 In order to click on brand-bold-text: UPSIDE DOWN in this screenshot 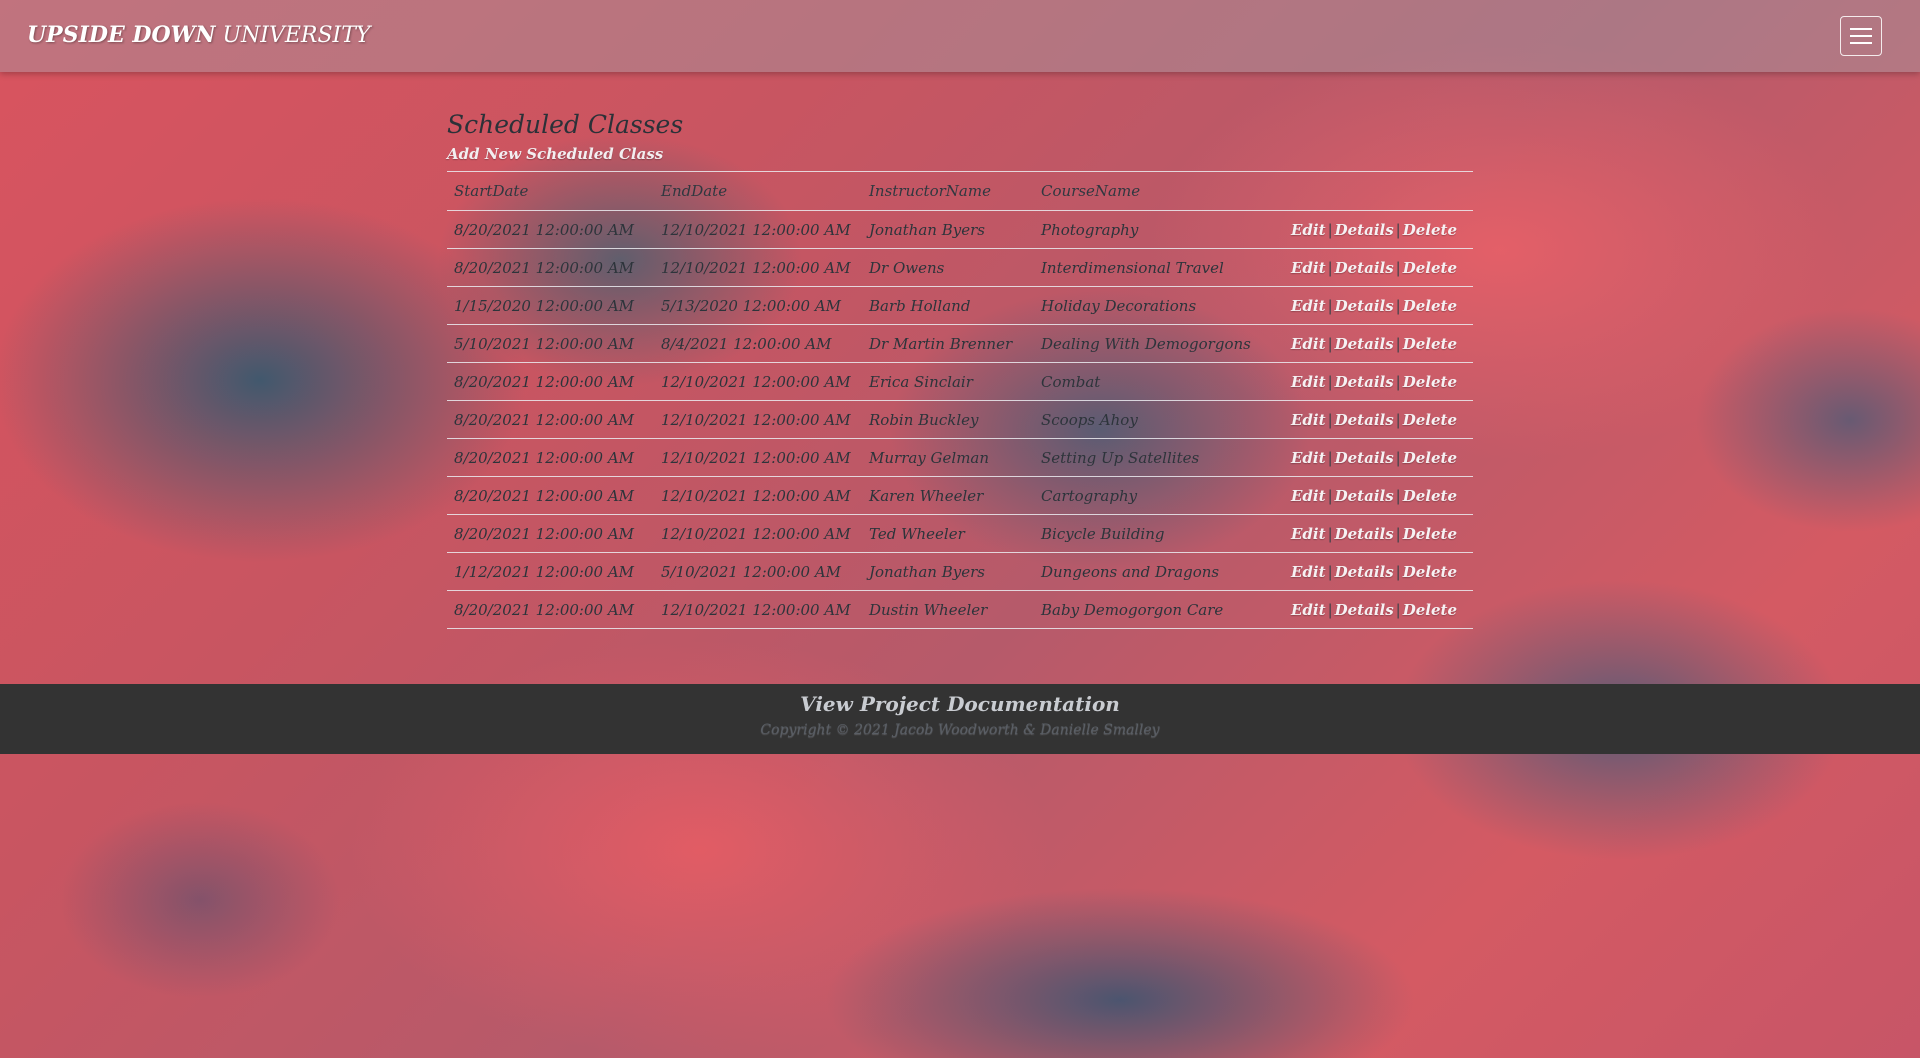, I will do `click(121, 35)`.